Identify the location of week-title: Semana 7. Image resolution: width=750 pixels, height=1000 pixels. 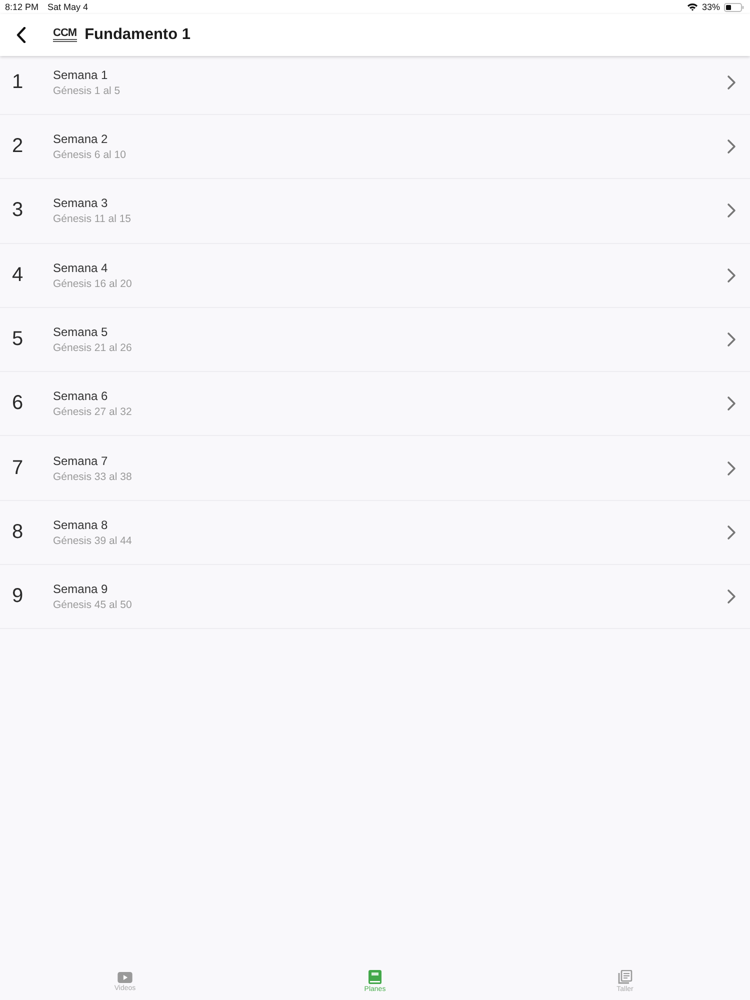
(81, 461).